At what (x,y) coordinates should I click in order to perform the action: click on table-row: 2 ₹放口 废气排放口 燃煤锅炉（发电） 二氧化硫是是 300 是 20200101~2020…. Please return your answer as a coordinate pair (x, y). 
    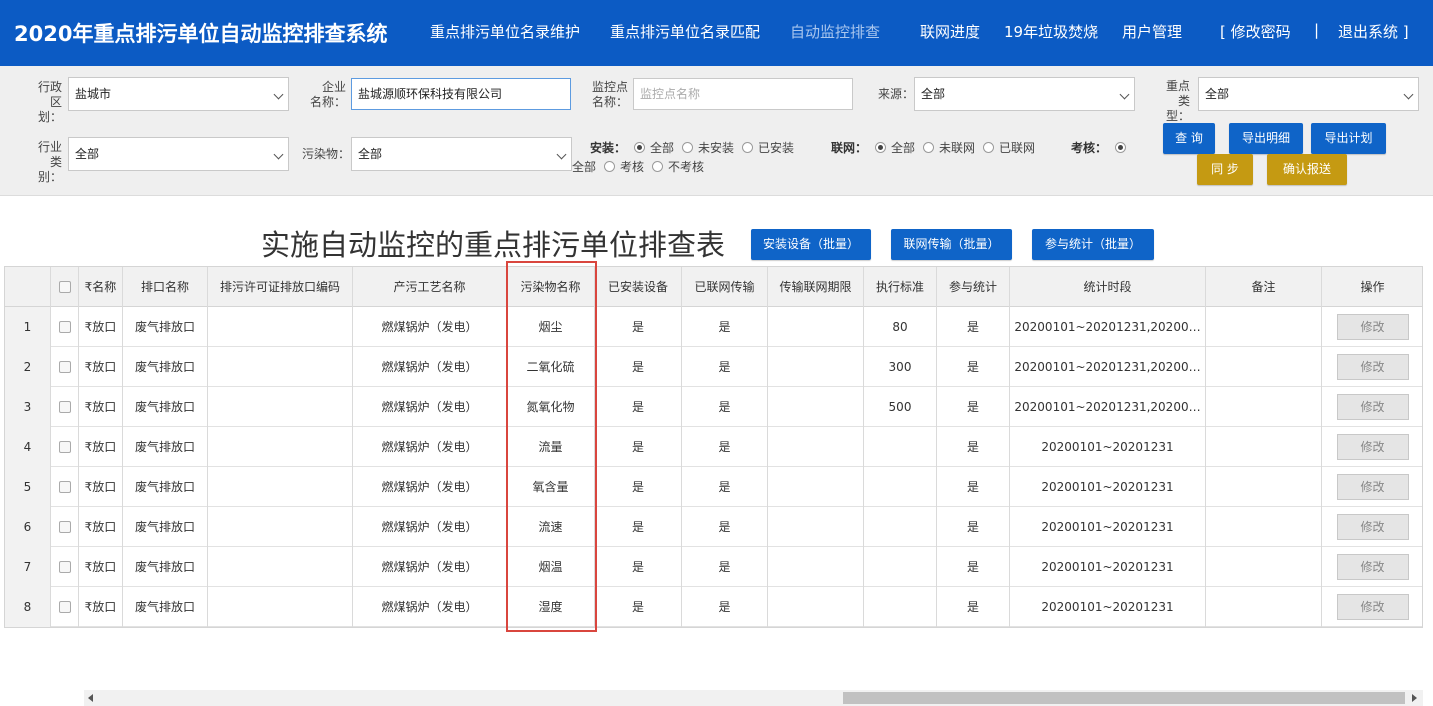
    Looking at the image, I should click on (713, 367).